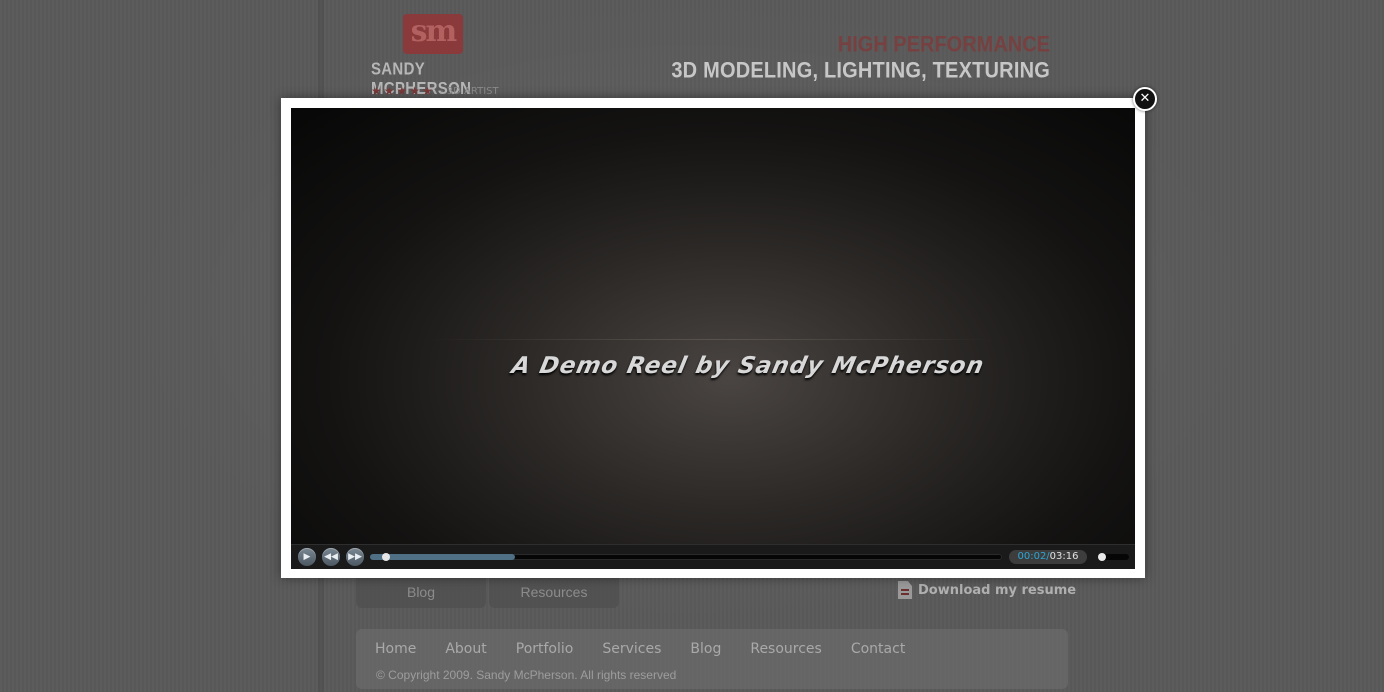 This screenshot has height=692, width=1384. I want to click on close-button: ✕, so click(1145, 99).